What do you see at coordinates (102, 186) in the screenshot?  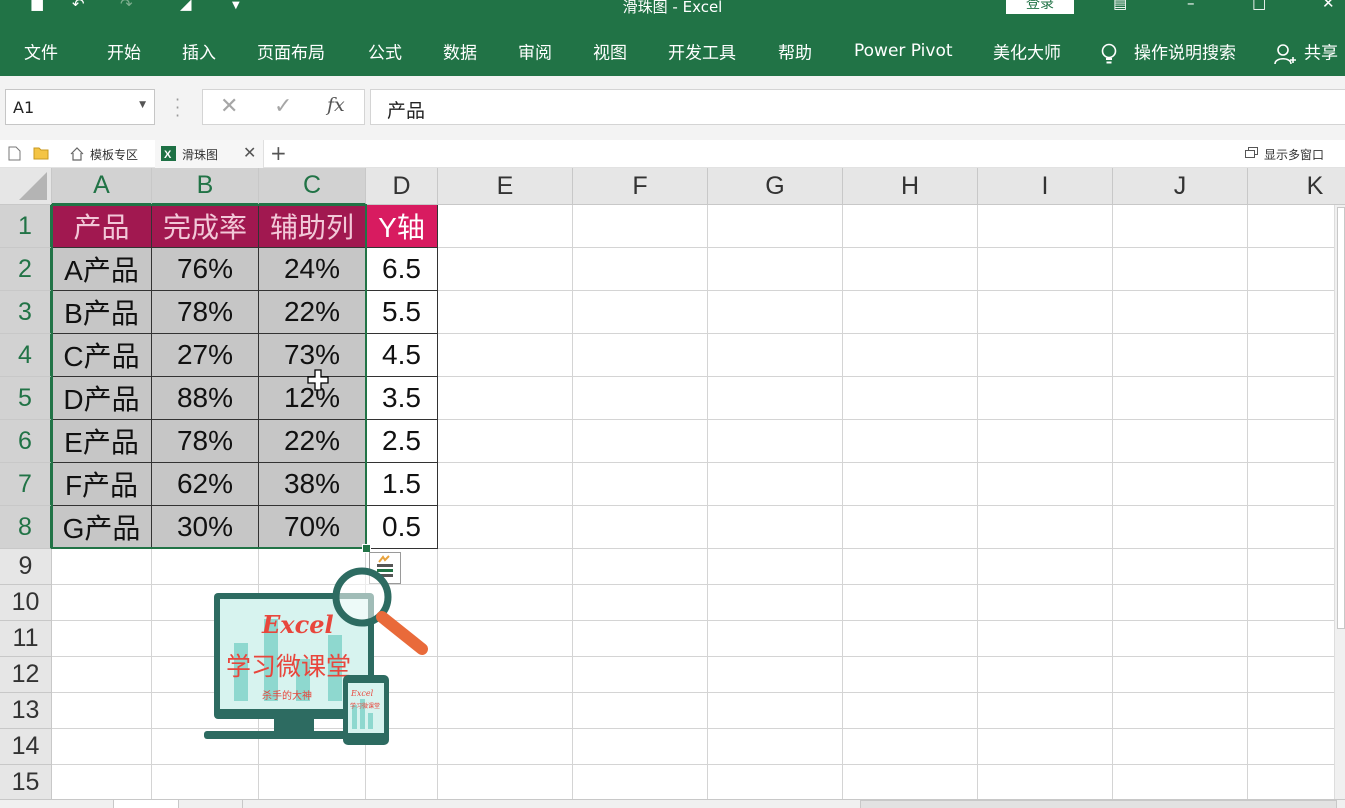 I see `column-header-a: A` at bounding box center [102, 186].